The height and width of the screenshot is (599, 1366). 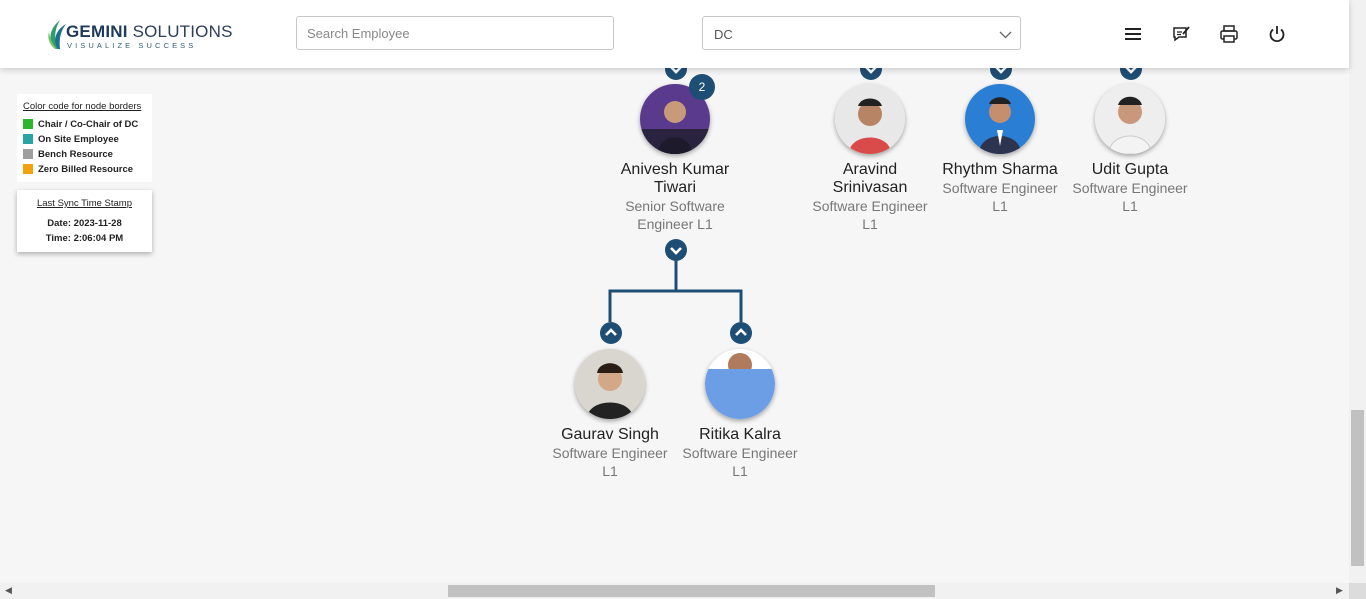 I want to click on search-employee-input, so click(x=455, y=33).